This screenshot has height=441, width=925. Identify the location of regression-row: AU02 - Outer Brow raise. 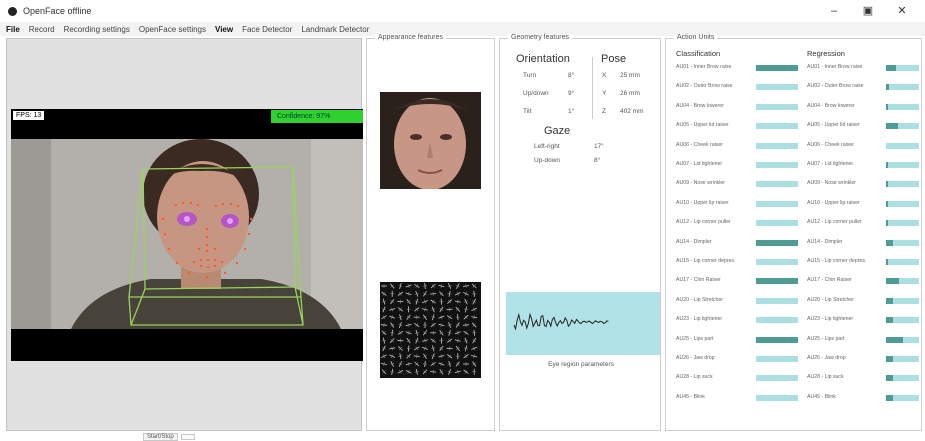
(863, 87).